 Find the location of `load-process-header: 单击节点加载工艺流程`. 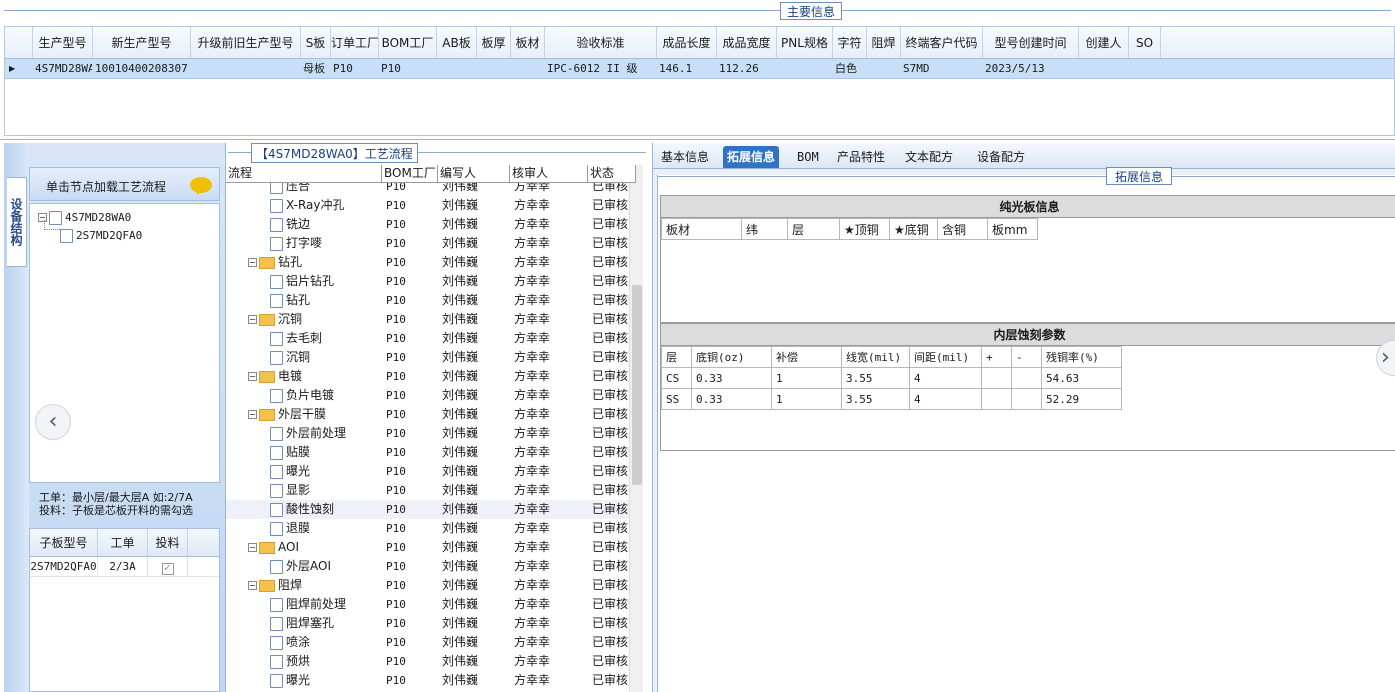

load-process-header: 单击节点加载工艺流程 is located at coordinates (124, 184).